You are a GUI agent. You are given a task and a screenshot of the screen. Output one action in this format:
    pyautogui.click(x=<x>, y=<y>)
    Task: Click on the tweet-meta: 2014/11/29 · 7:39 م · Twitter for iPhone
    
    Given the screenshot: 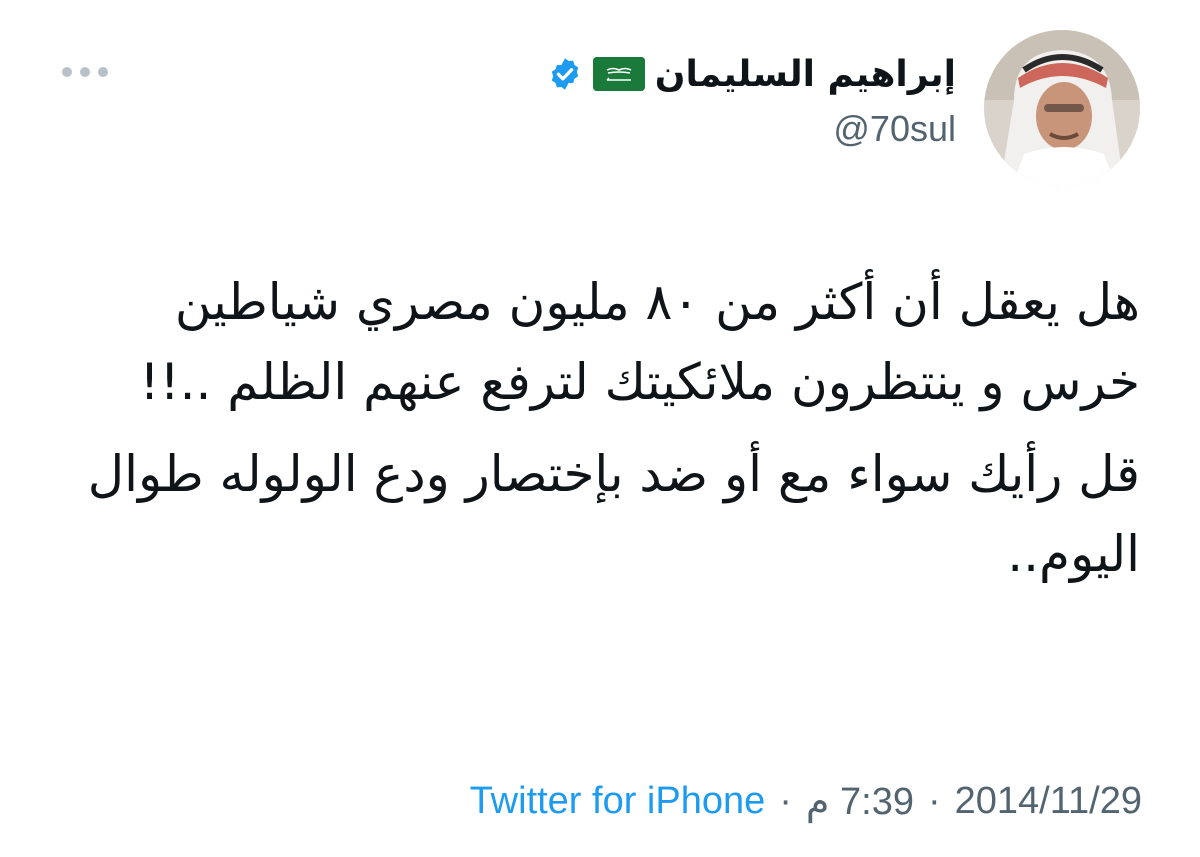 What is the action you would take?
    pyautogui.click(x=806, y=801)
    